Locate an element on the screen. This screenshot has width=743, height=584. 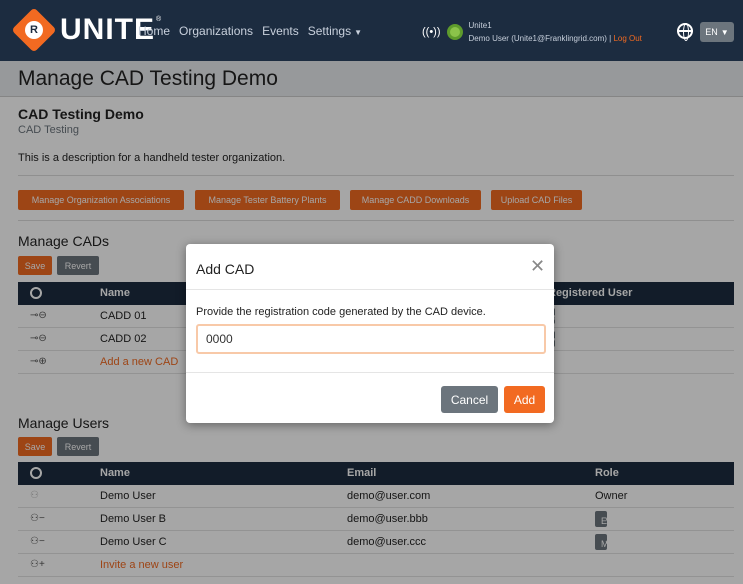
modal-title: Add CAD is located at coordinates (225, 269).